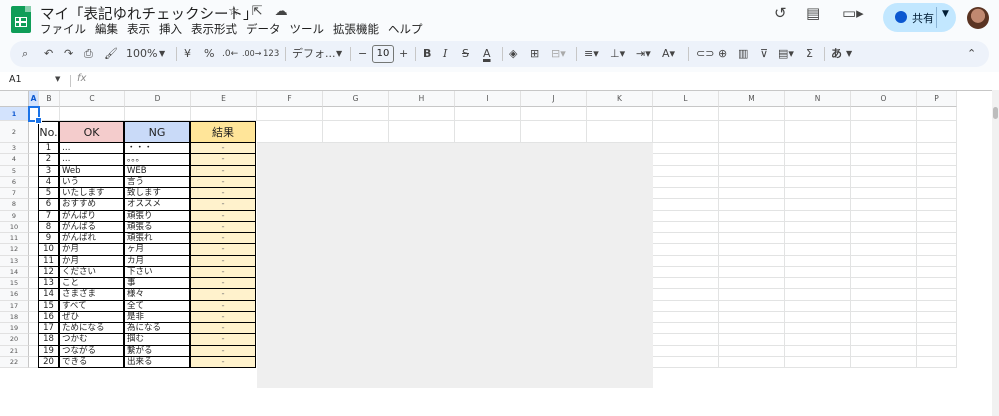 This screenshot has height=416, width=999. I want to click on menu-item: ファイル, so click(63, 29).